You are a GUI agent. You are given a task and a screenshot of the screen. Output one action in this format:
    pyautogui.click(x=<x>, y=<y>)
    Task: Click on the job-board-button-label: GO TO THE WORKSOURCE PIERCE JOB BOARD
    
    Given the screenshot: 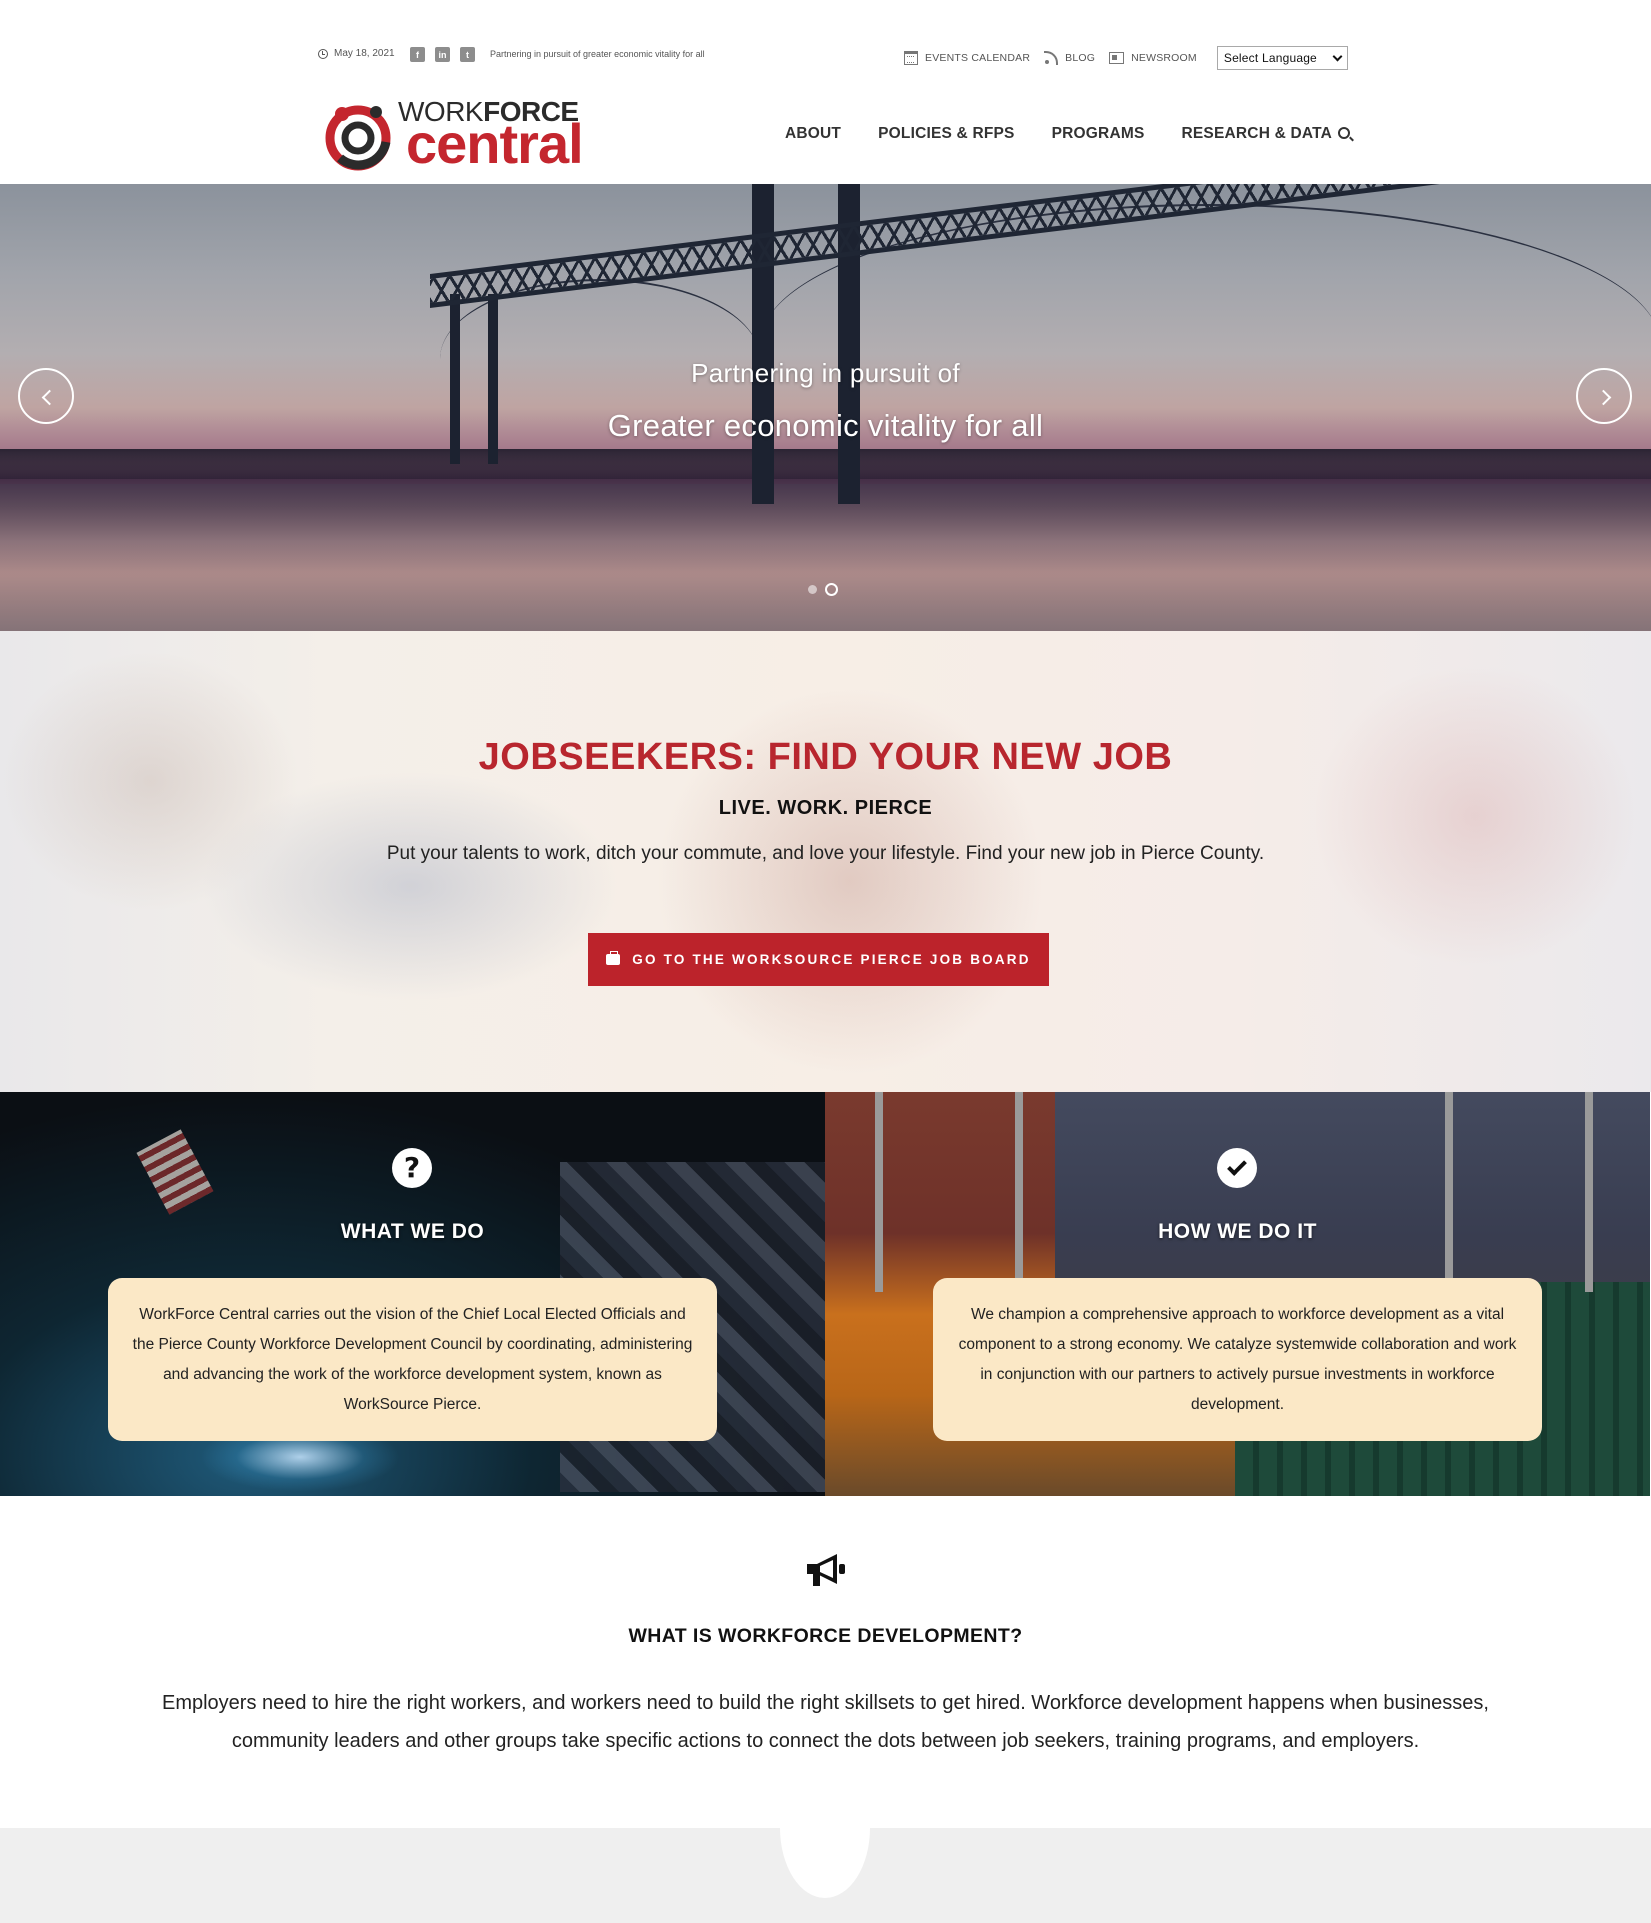 What is the action you would take?
    pyautogui.click(x=831, y=959)
    